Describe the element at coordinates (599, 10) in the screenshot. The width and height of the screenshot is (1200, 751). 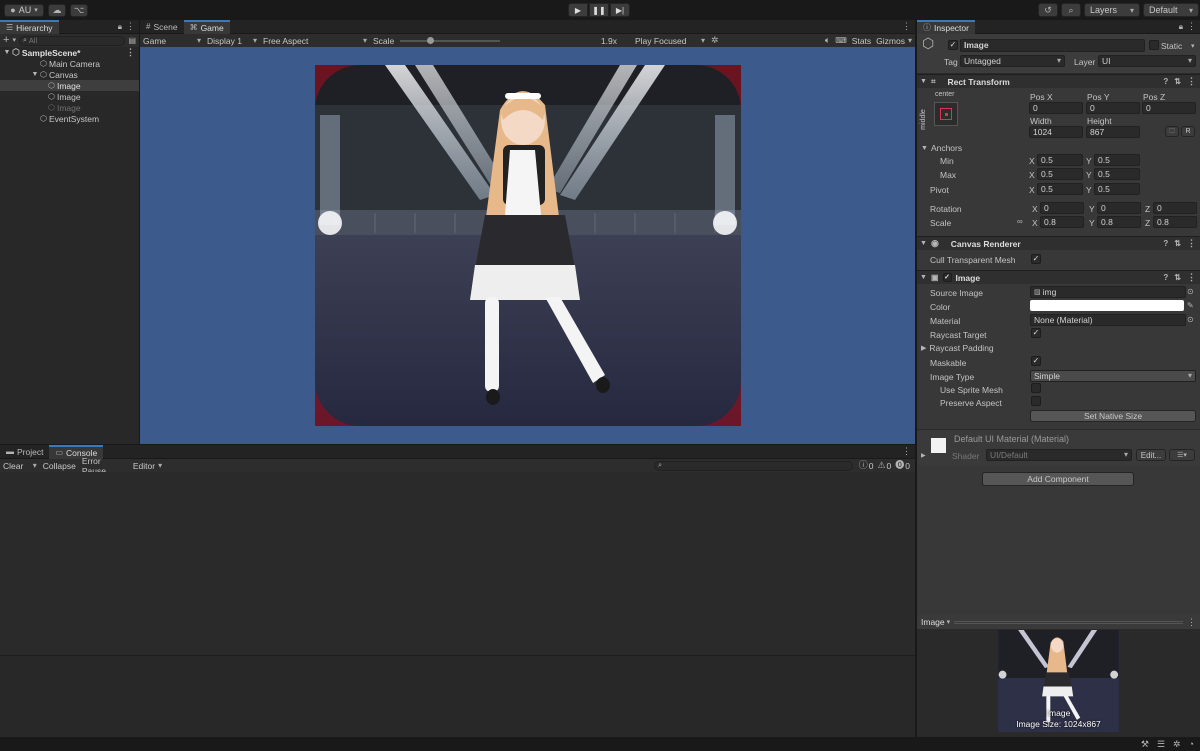
I see `pause-button: ❚❚` at that location.